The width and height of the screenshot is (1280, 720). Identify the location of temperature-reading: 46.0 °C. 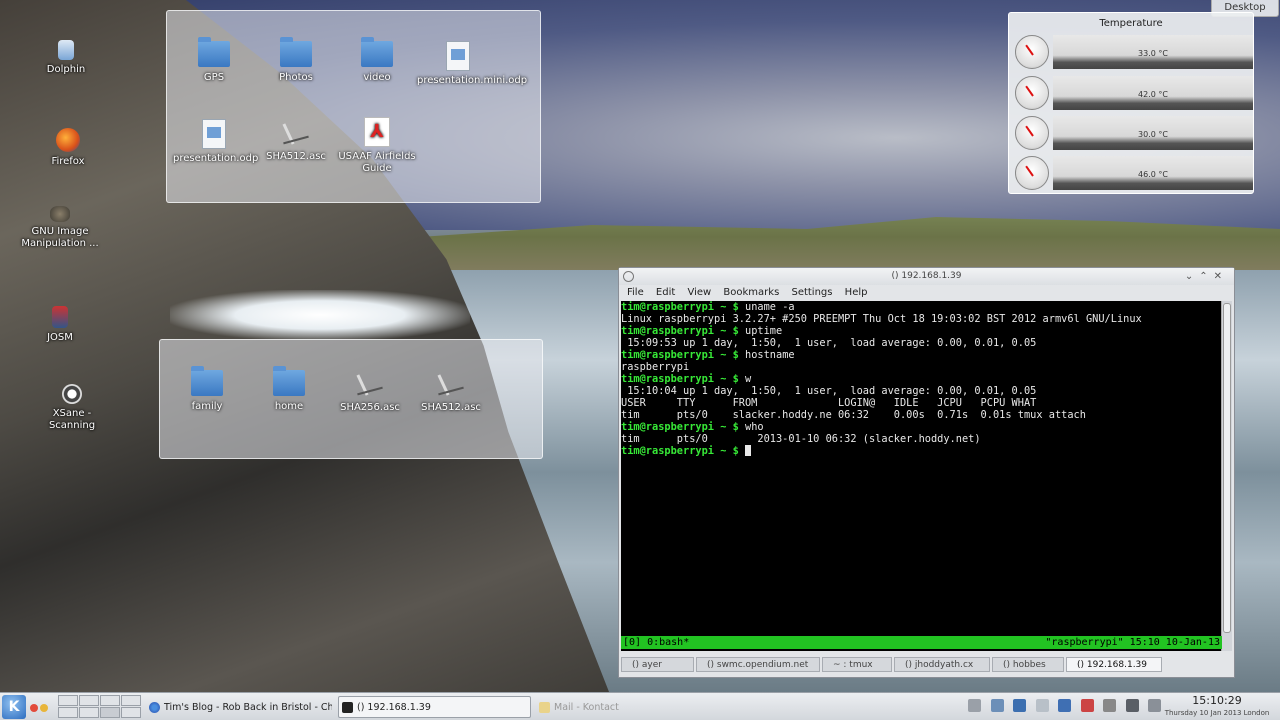
(1153, 174).